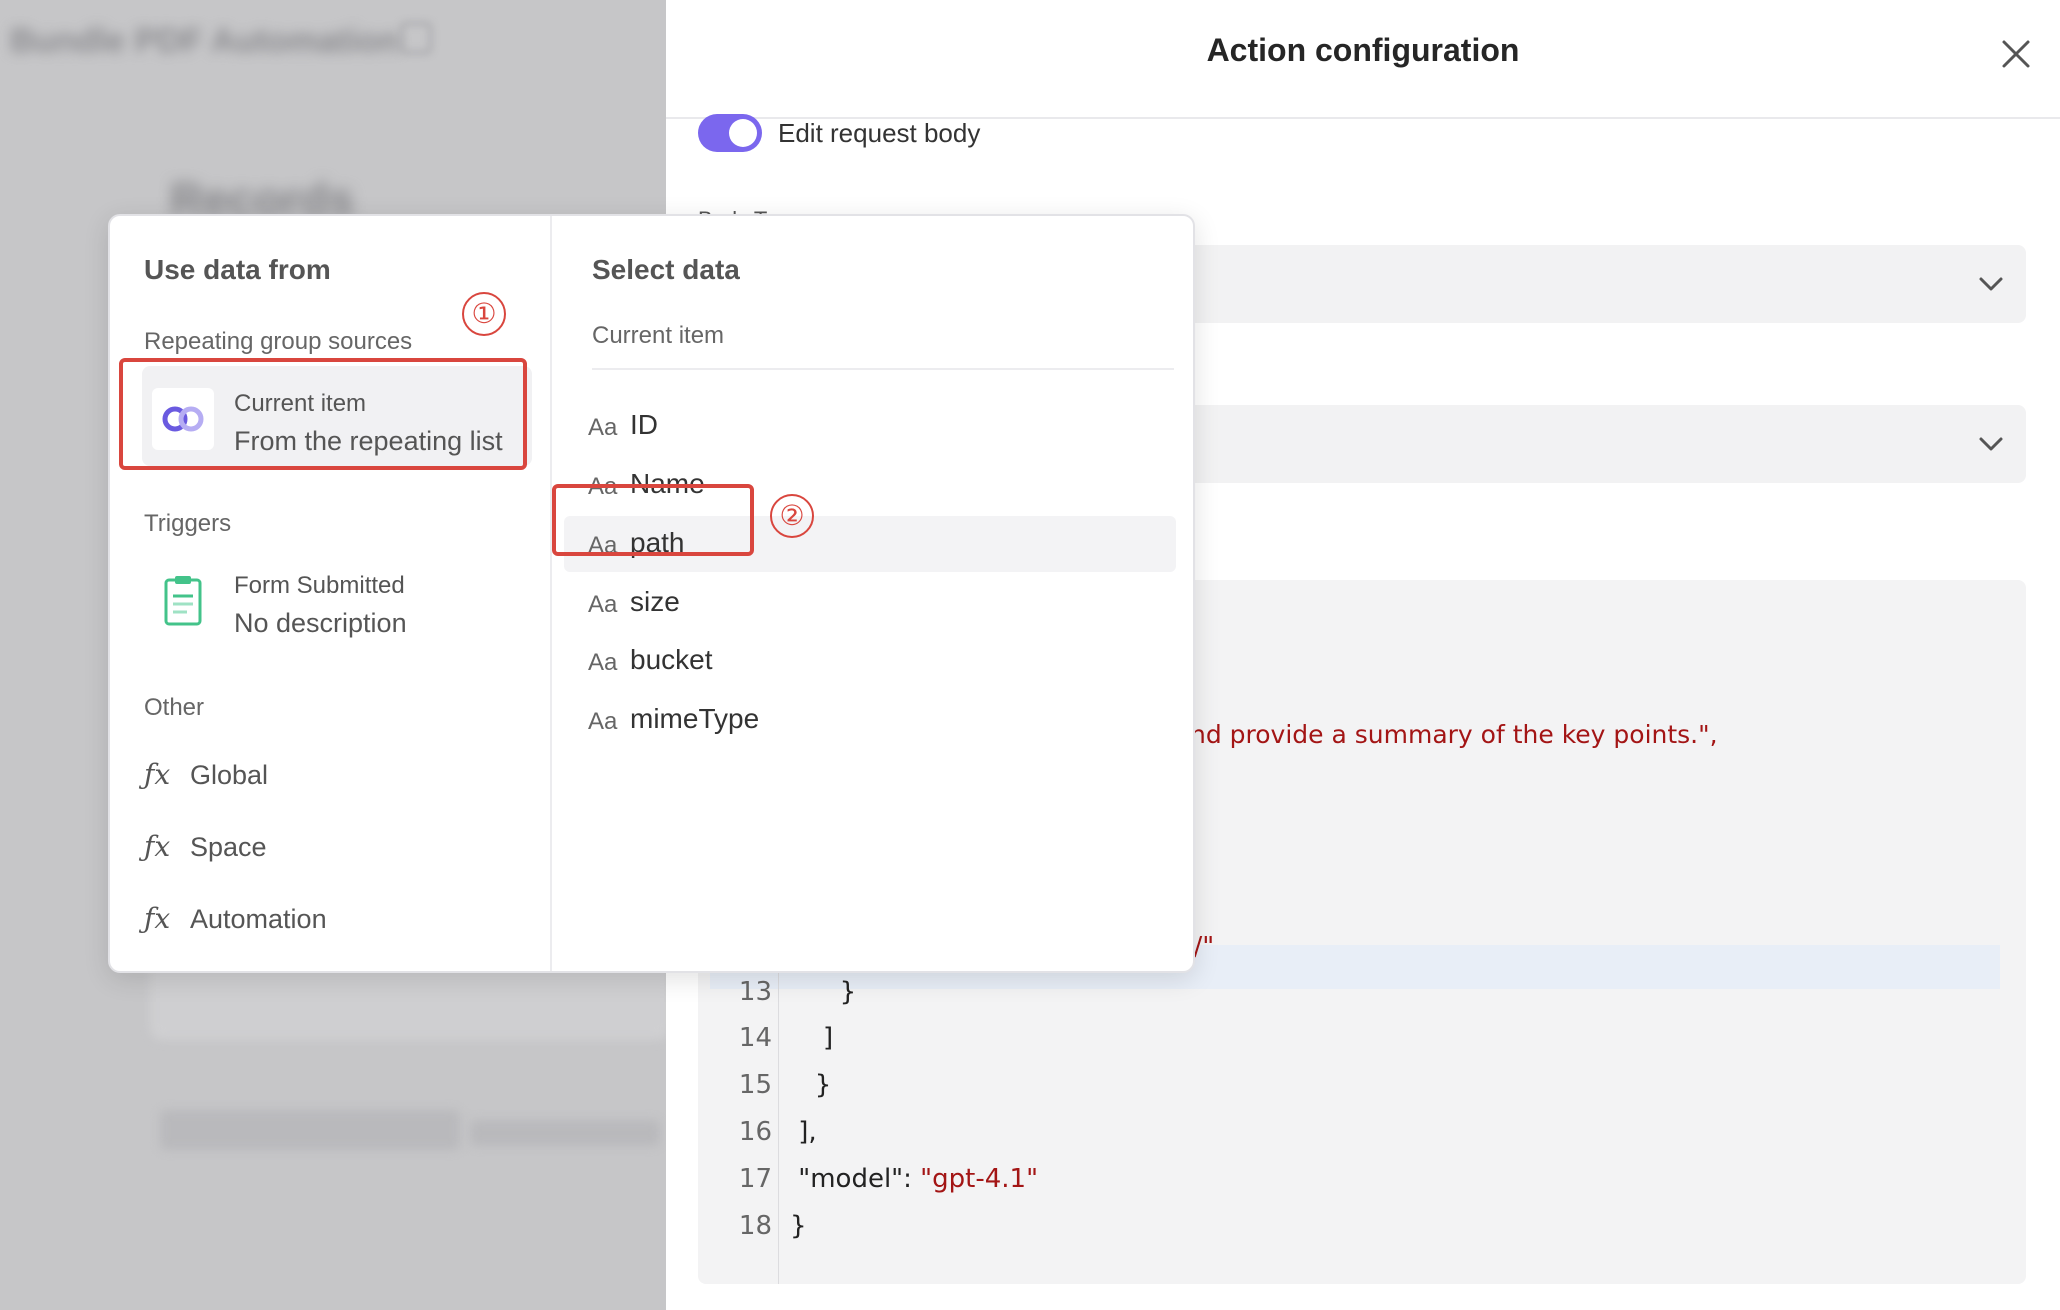  What do you see at coordinates (755, 1038) in the screenshot?
I see `line-number: 14` at bounding box center [755, 1038].